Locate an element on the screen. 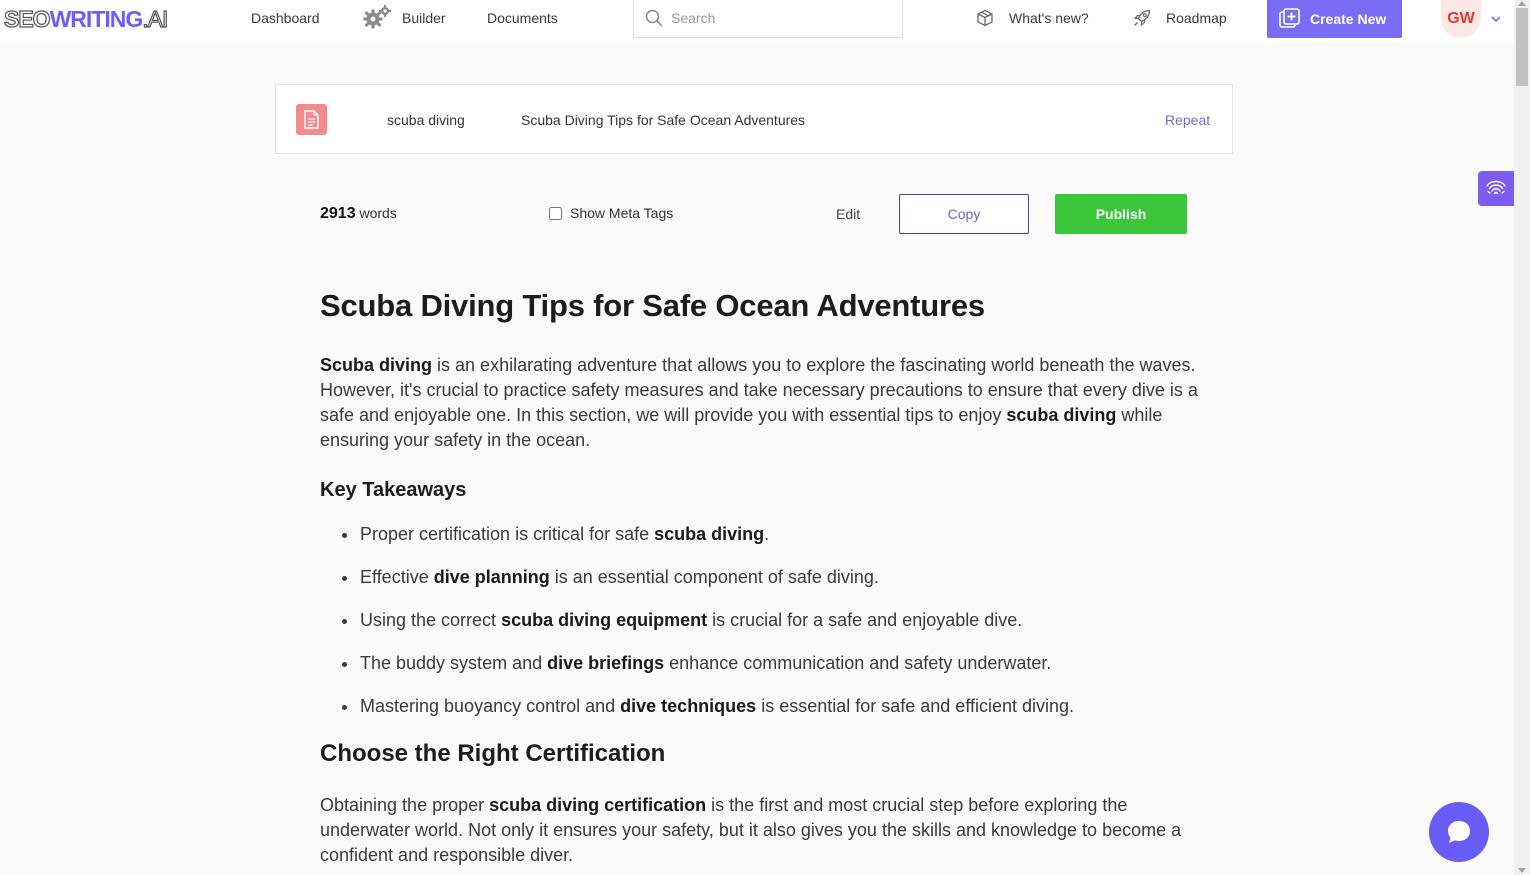 This screenshot has height=875, width=1530. scrollbar is located at coordinates (1522, 437).